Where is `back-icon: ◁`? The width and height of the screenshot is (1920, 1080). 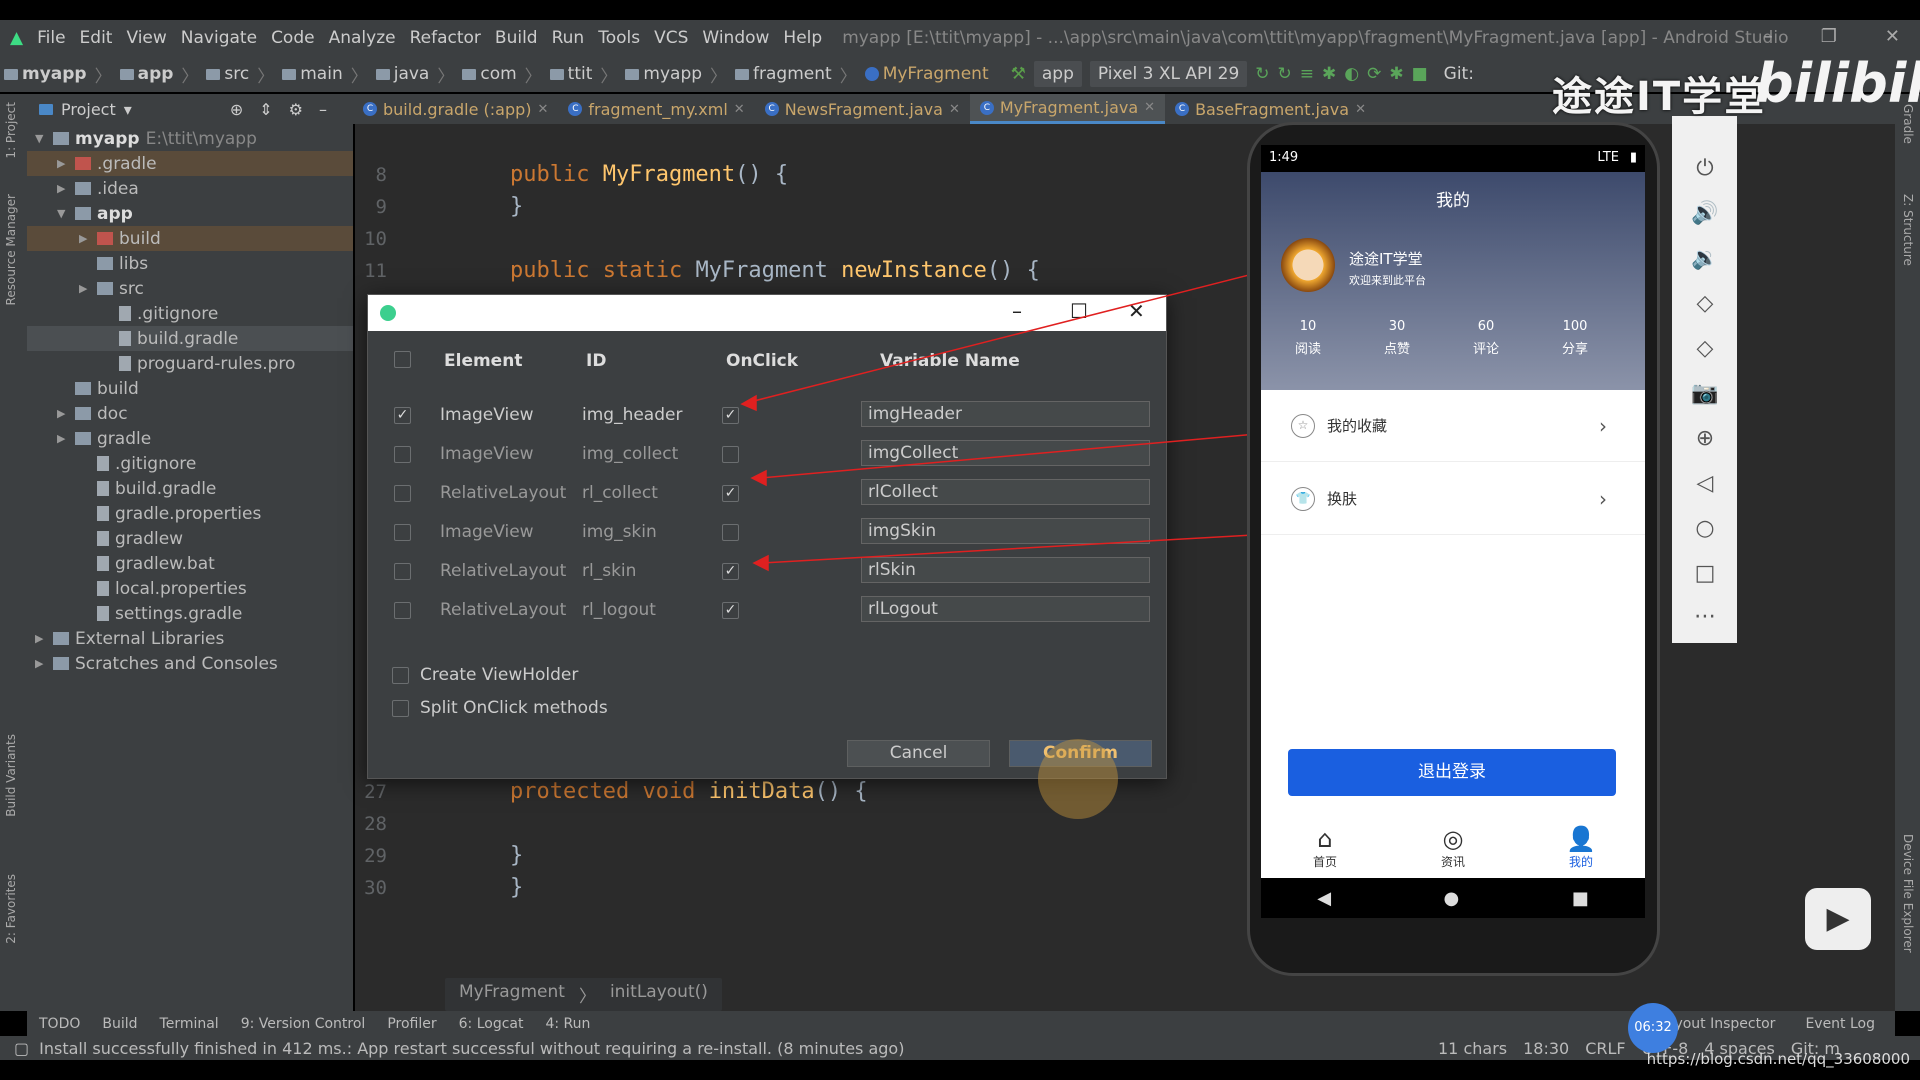
back-icon: ◁ is located at coordinates (1705, 483).